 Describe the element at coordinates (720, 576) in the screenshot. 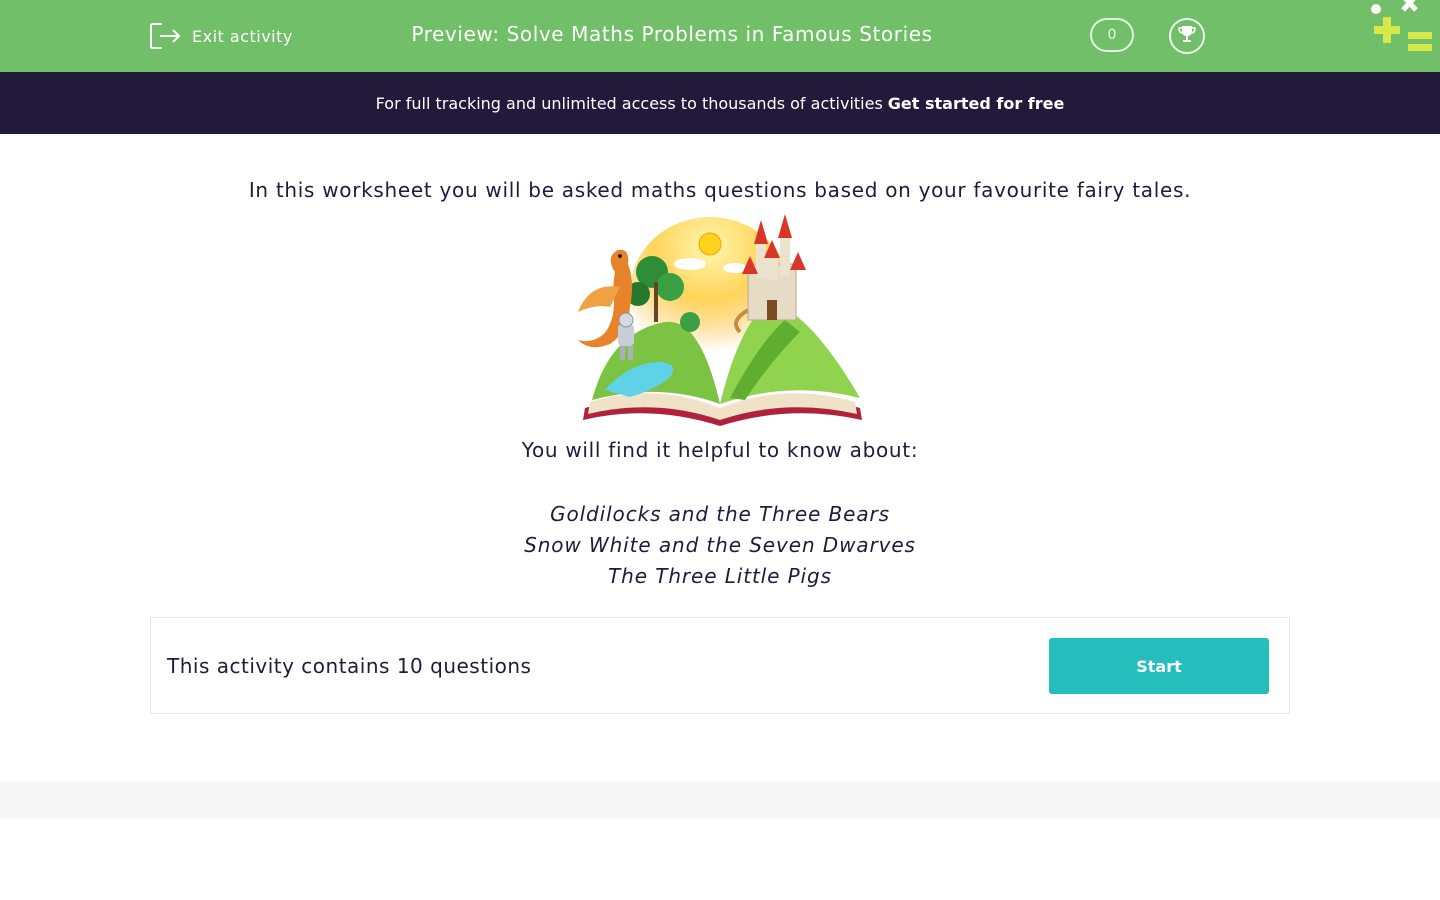

I see `story-item: The Three Little Pigs` at that location.